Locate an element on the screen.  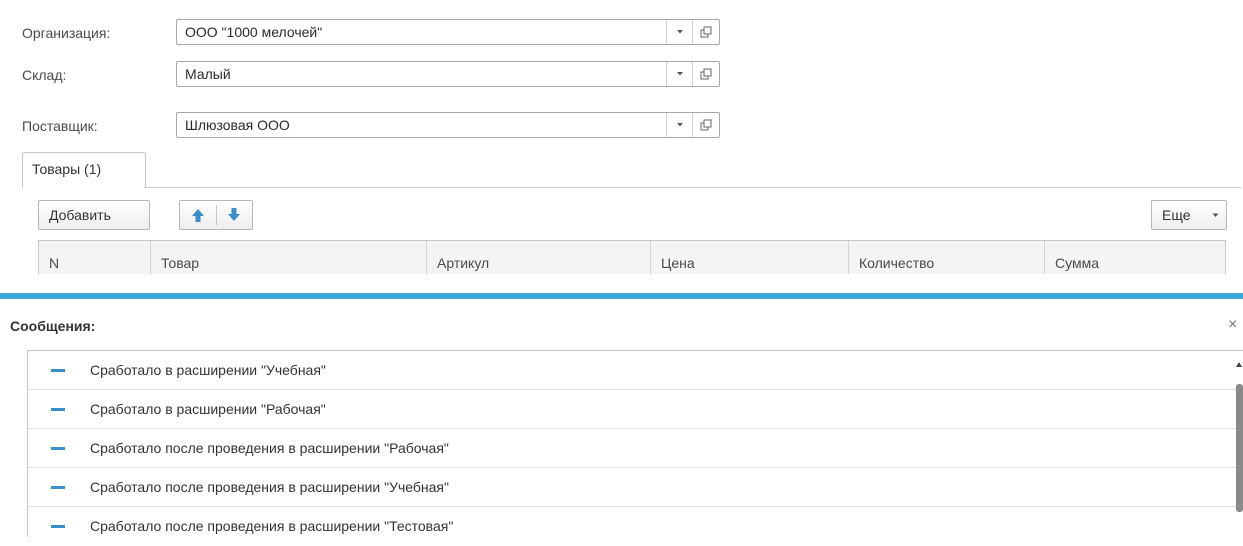
organization-field: ООО "1000 мелочей" is located at coordinates (448, 32).